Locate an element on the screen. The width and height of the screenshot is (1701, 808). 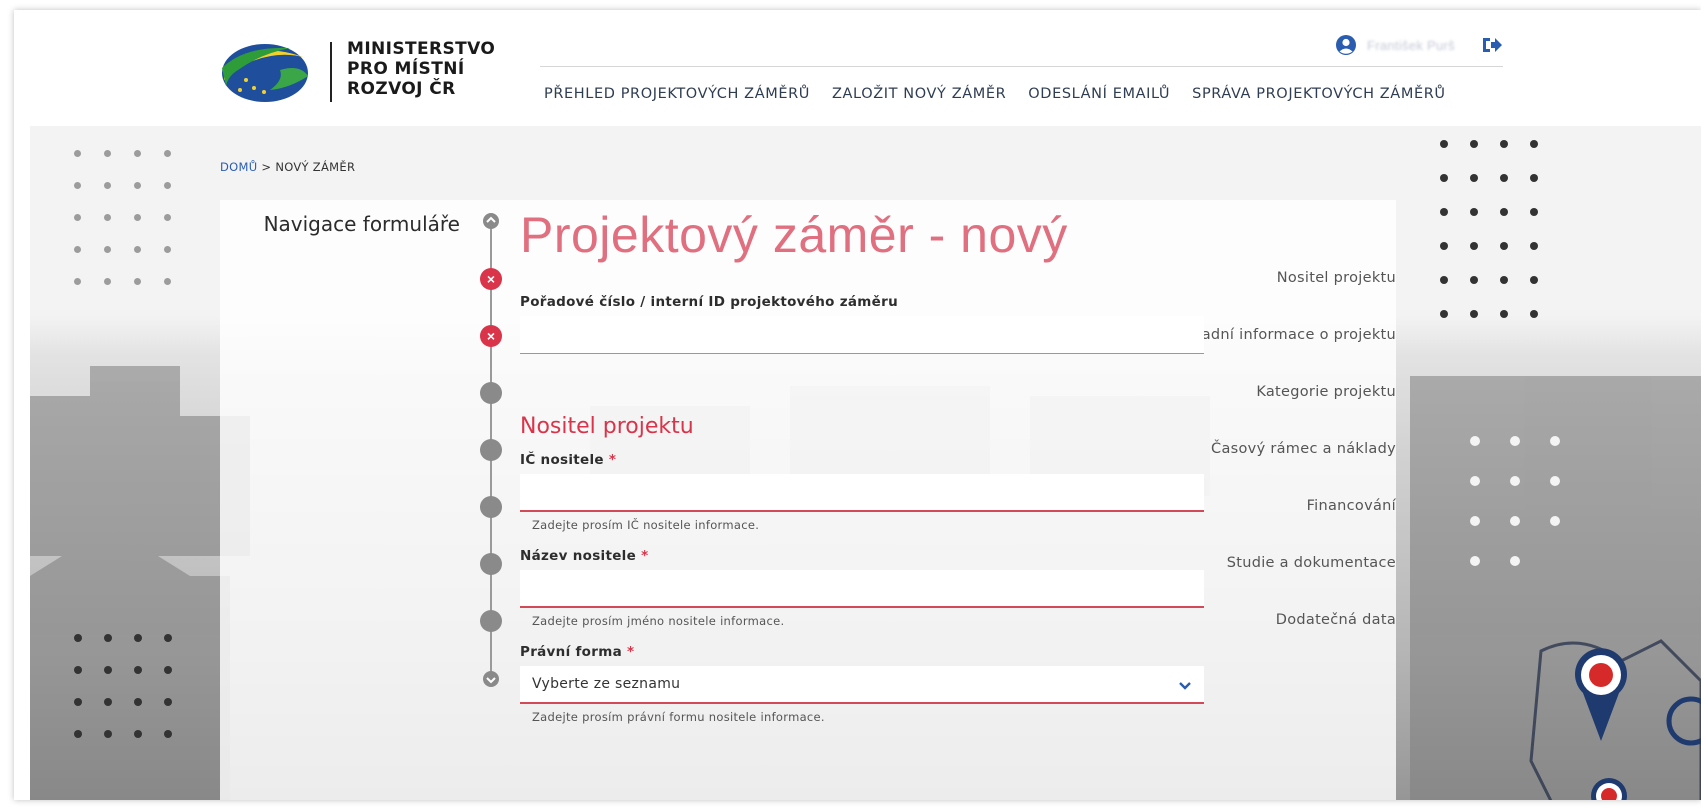
ic-help: Zadejte prosím IČ nositele informace. is located at coordinates (646, 525).